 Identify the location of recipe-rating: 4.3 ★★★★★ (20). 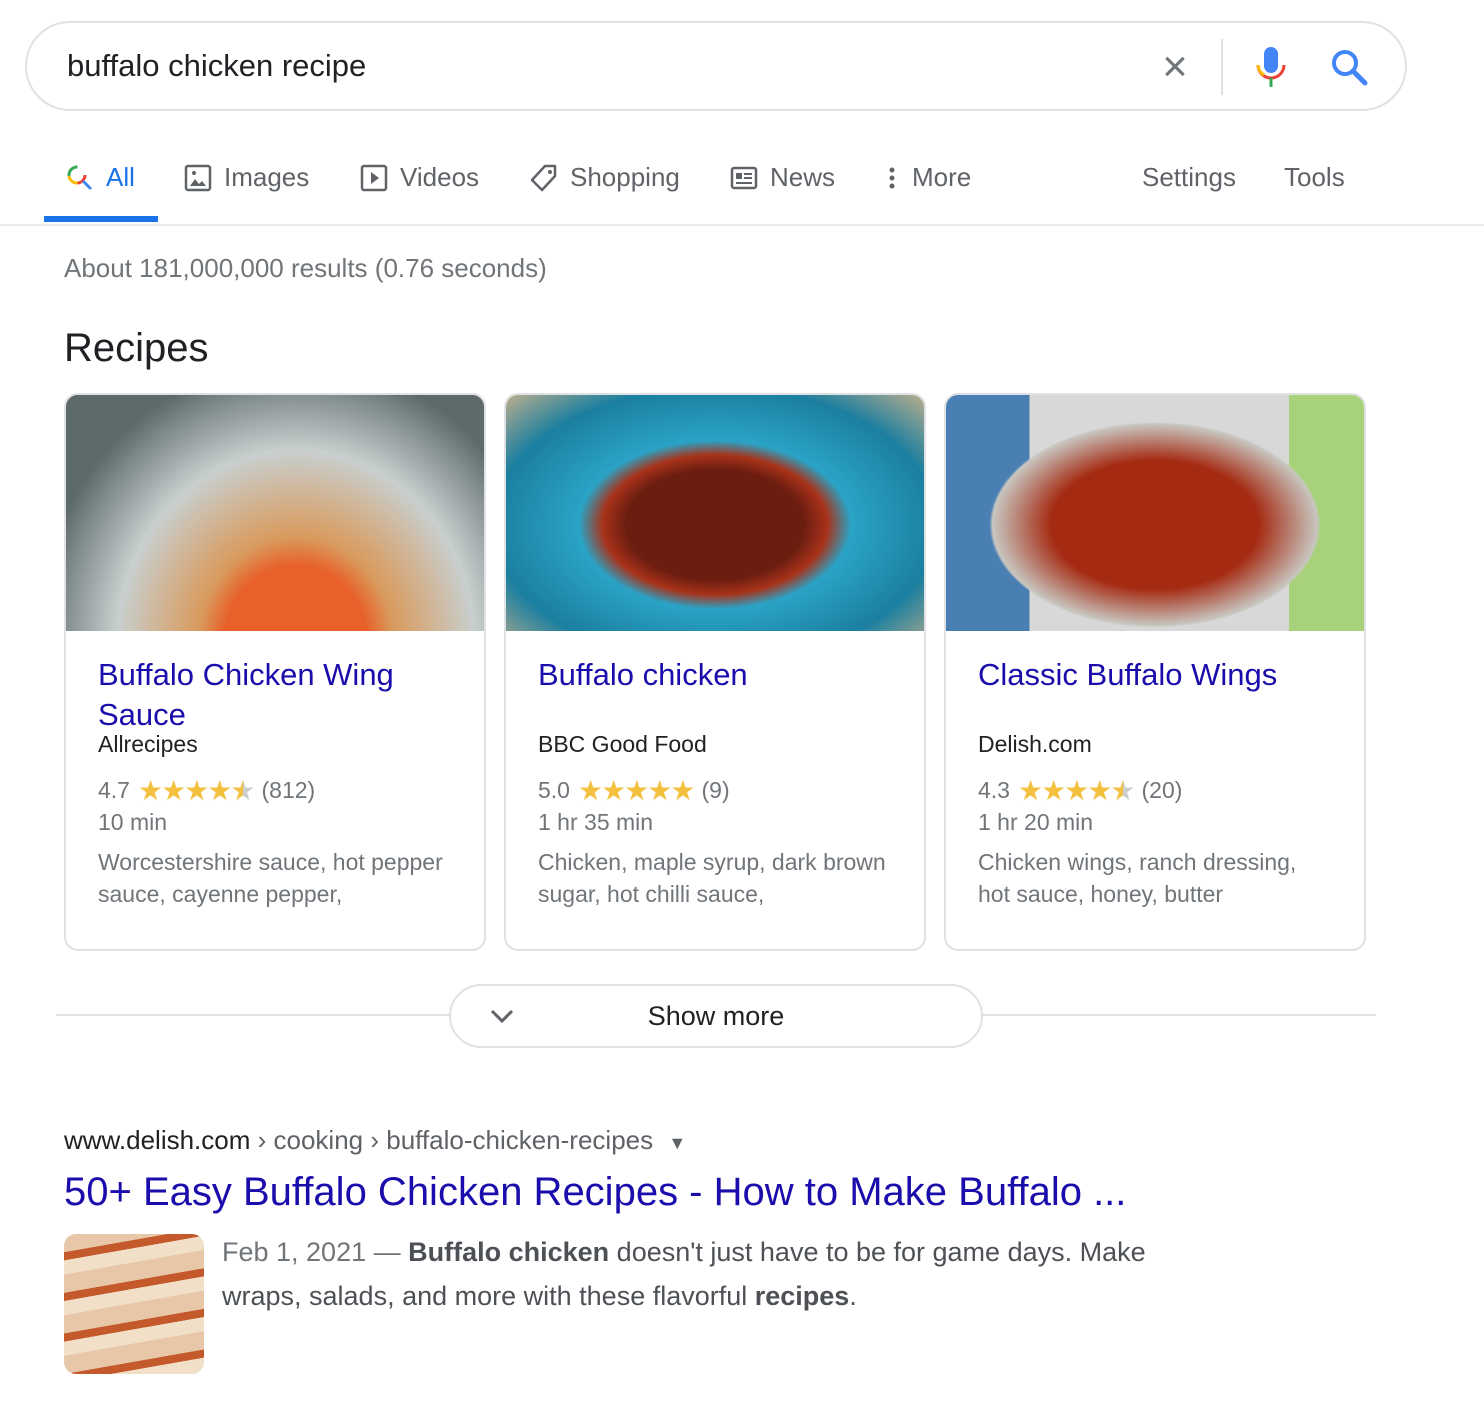
(1155, 790).